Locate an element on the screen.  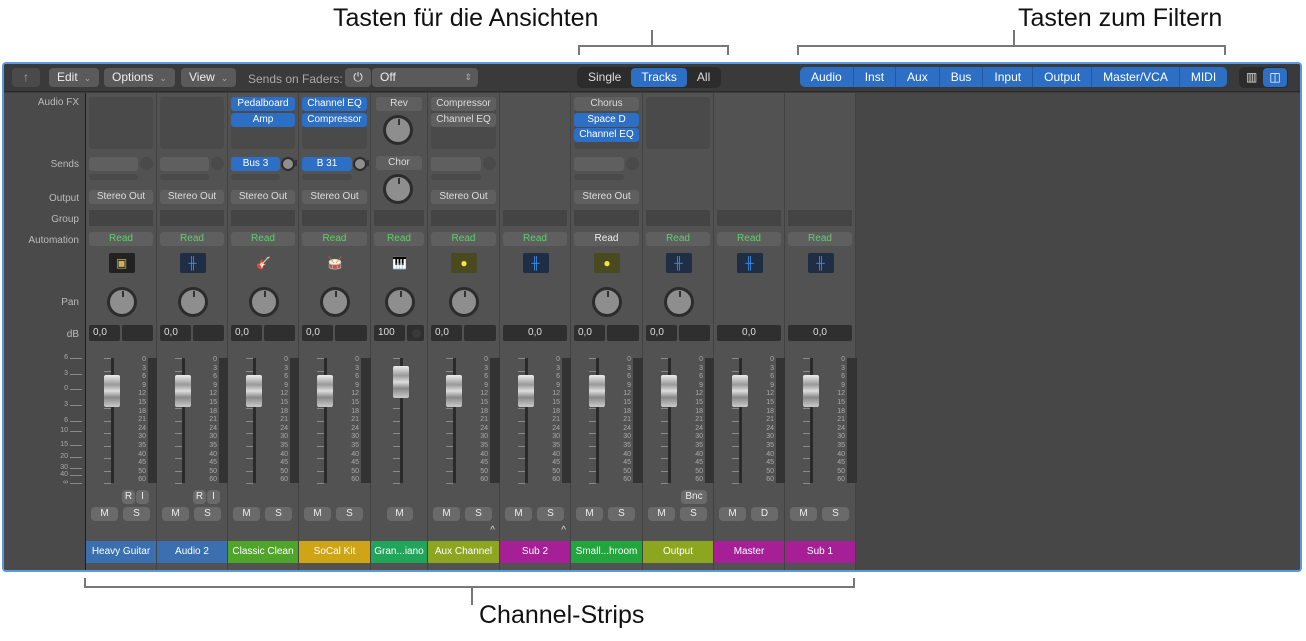
track-name: Classic Clean is located at coordinates (263, 552).